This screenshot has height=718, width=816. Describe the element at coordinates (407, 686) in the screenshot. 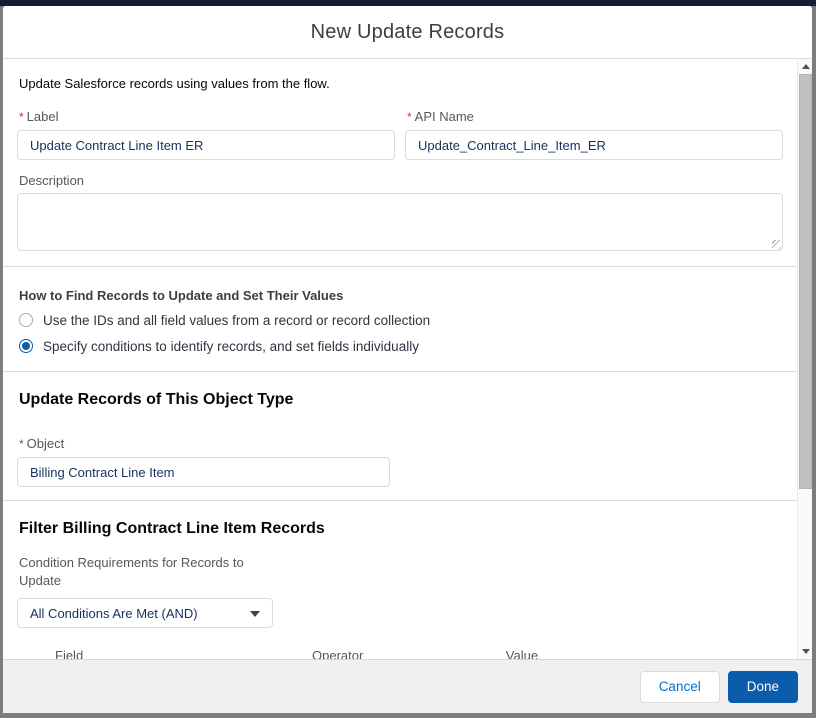

I see `modal-footer: Cancel Done` at that location.